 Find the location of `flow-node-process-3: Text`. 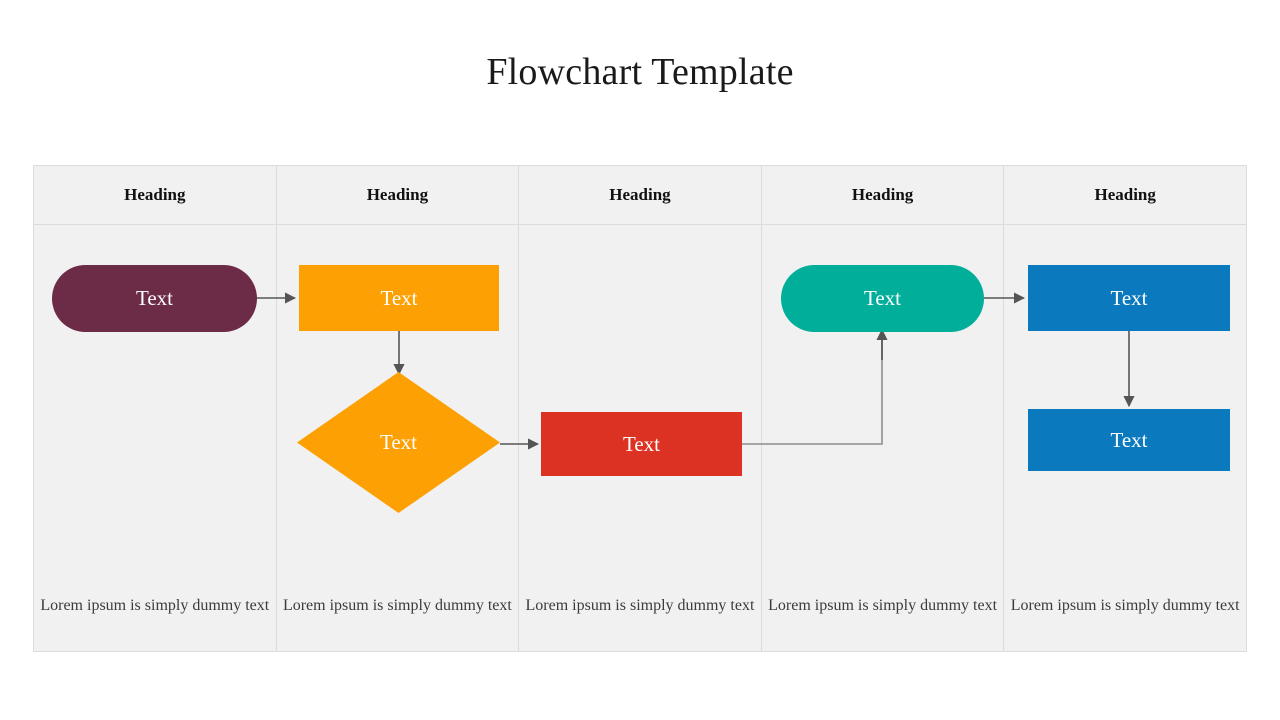

flow-node-process-3: Text is located at coordinates (882, 298).